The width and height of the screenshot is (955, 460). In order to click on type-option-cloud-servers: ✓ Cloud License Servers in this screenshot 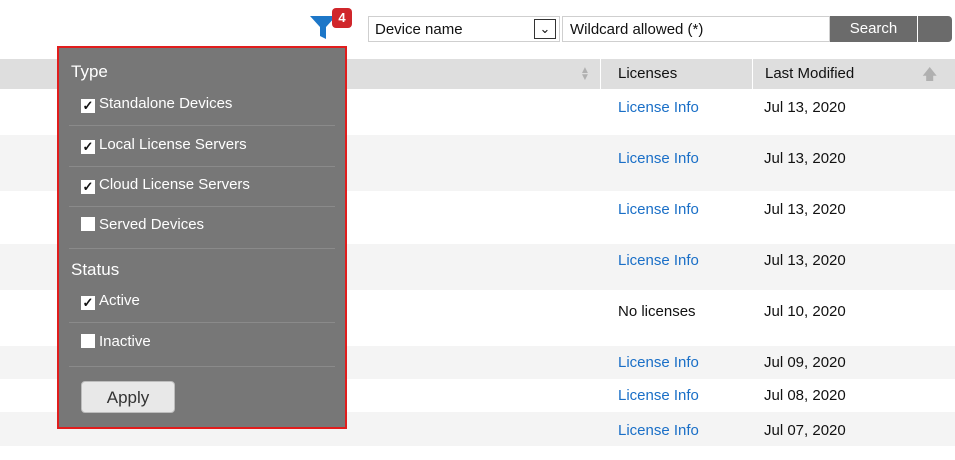, I will do `click(165, 186)`.